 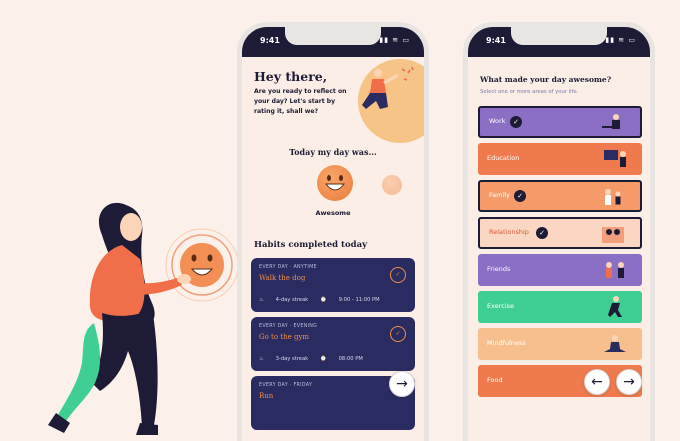 I want to click on family-icon, so click(x=613, y=197).